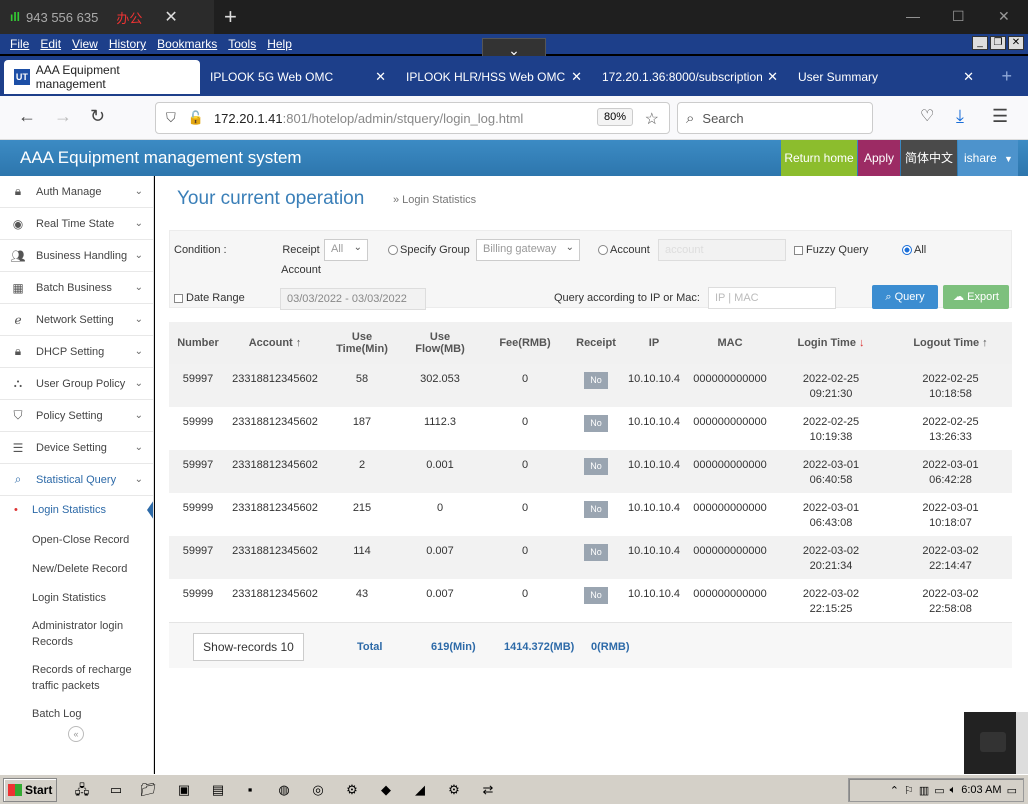  Describe the element at coordinates (76, 448) in the screenshot. I see `sidebar-item-device-setting: ☰ Device Setting ⌄` at that location.